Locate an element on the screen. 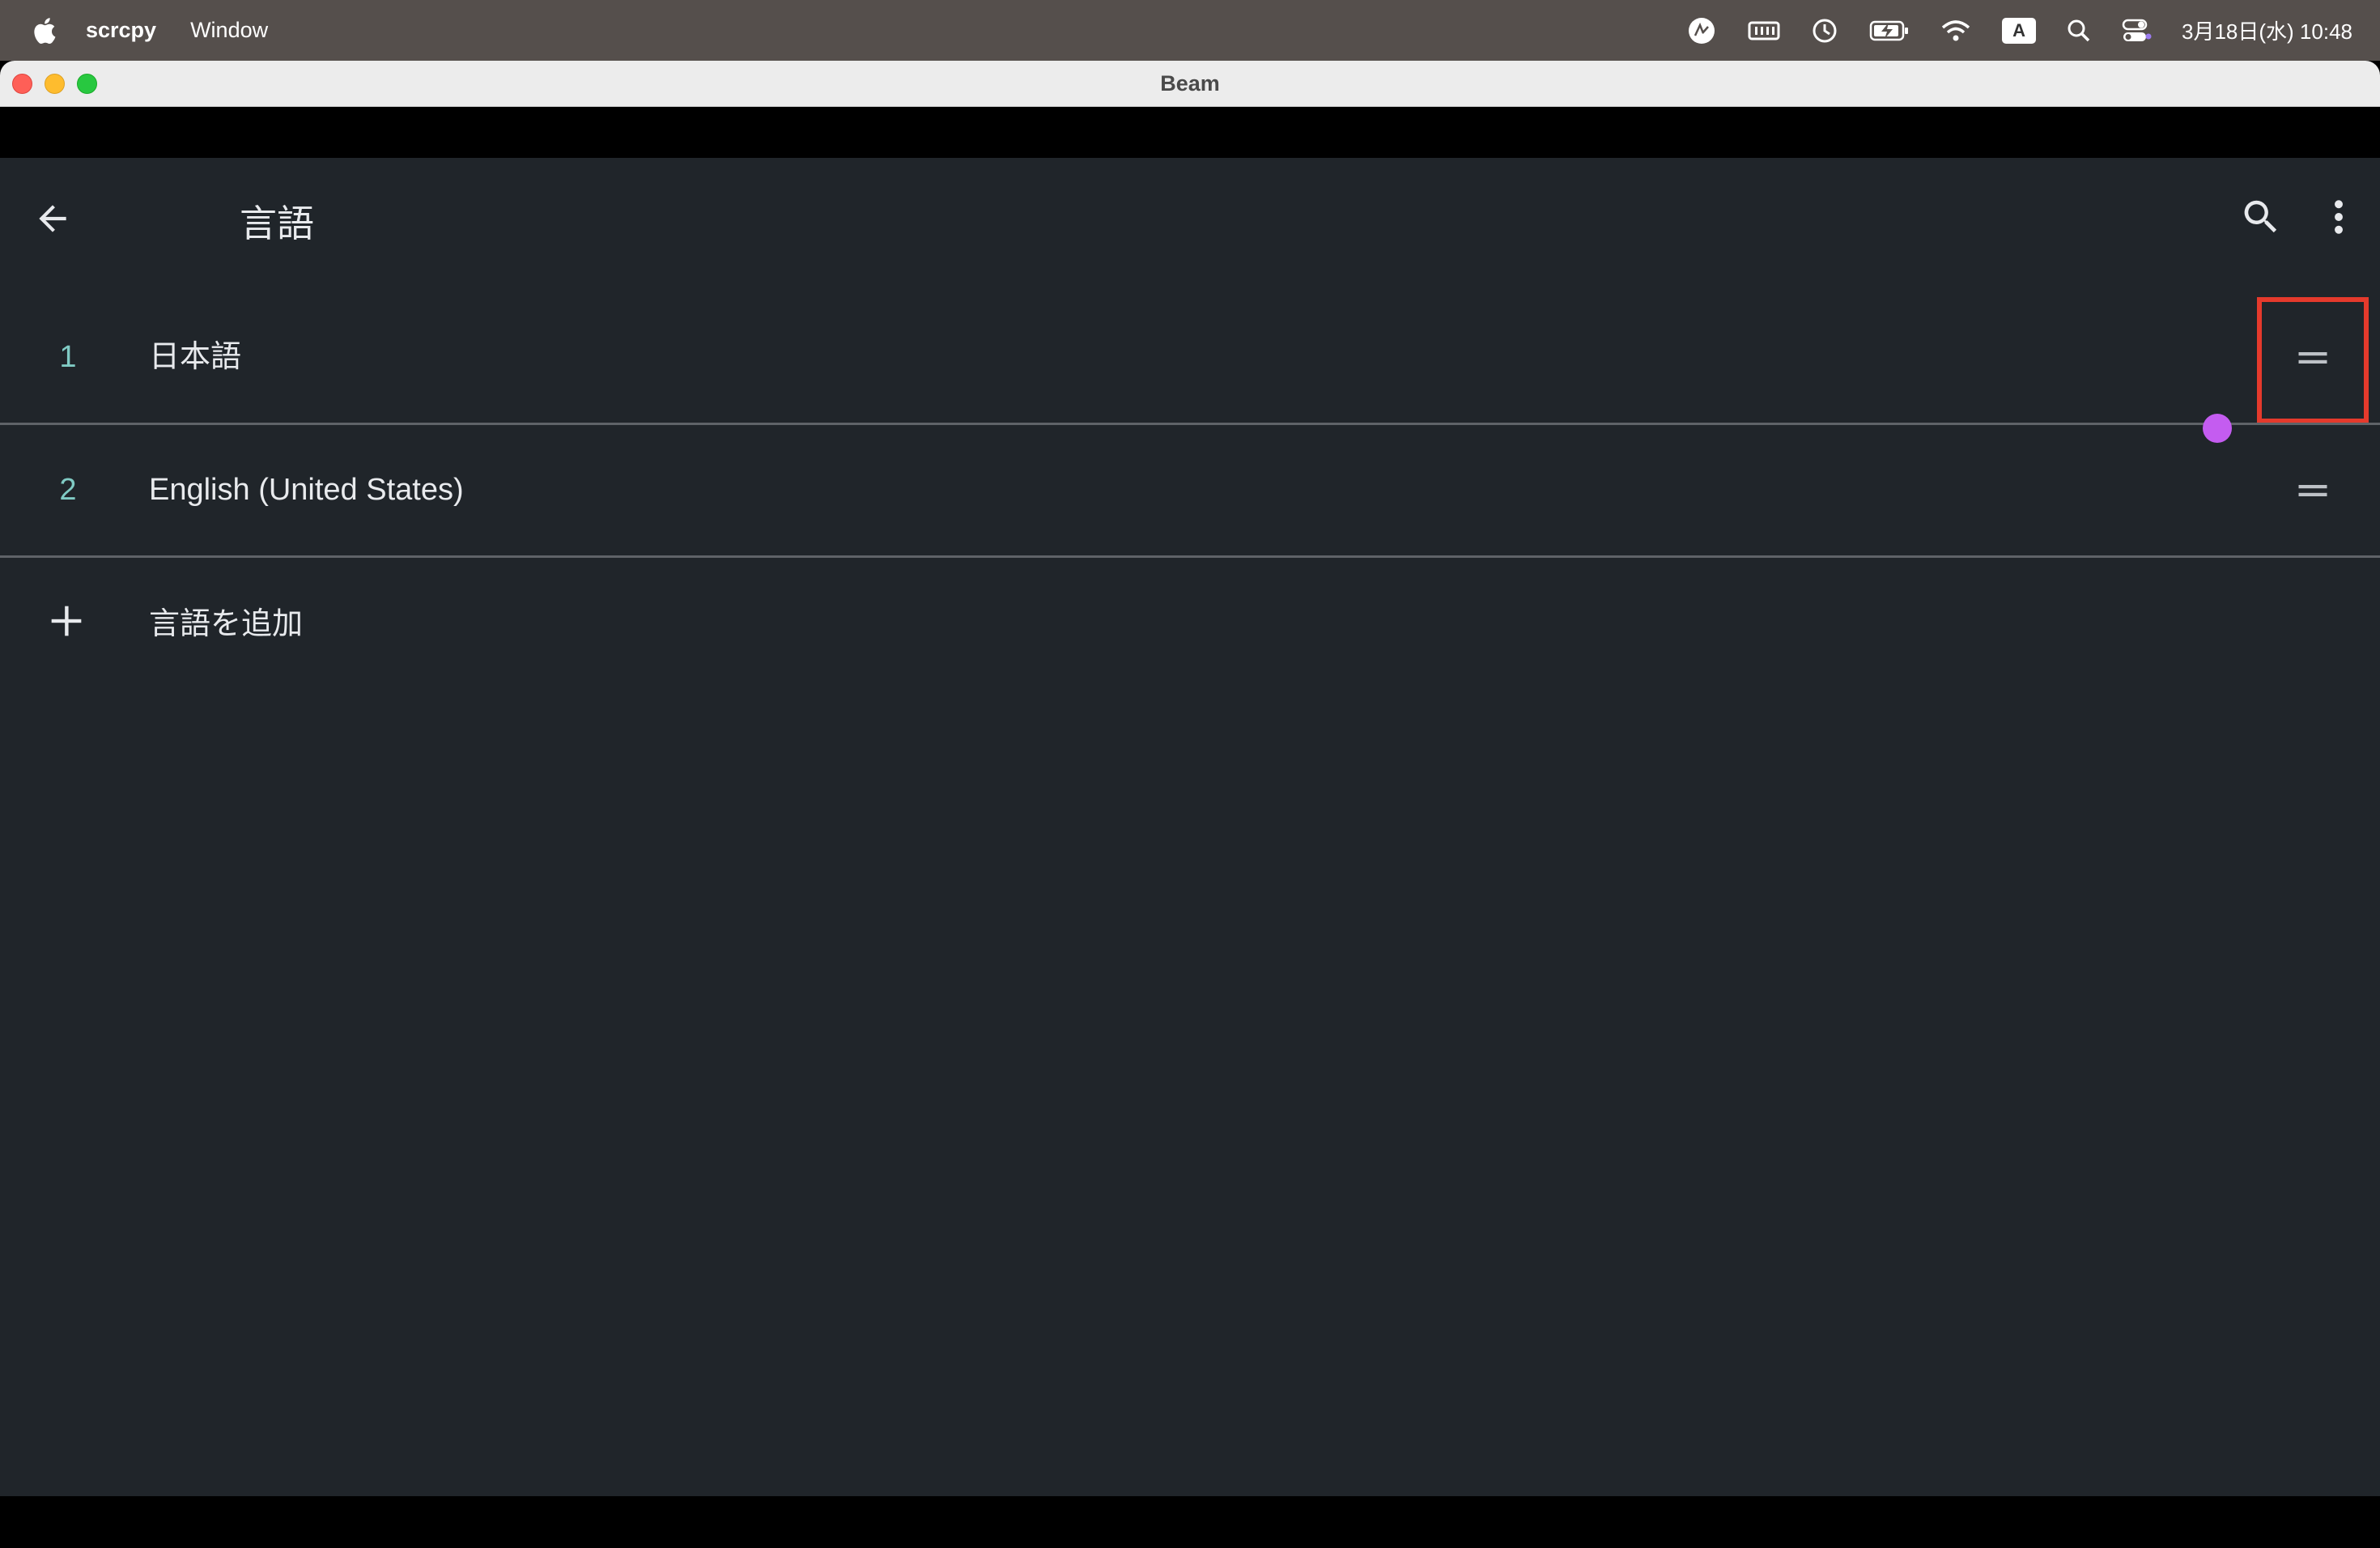  input-source-label: A is located at coordinates (2020, 31).